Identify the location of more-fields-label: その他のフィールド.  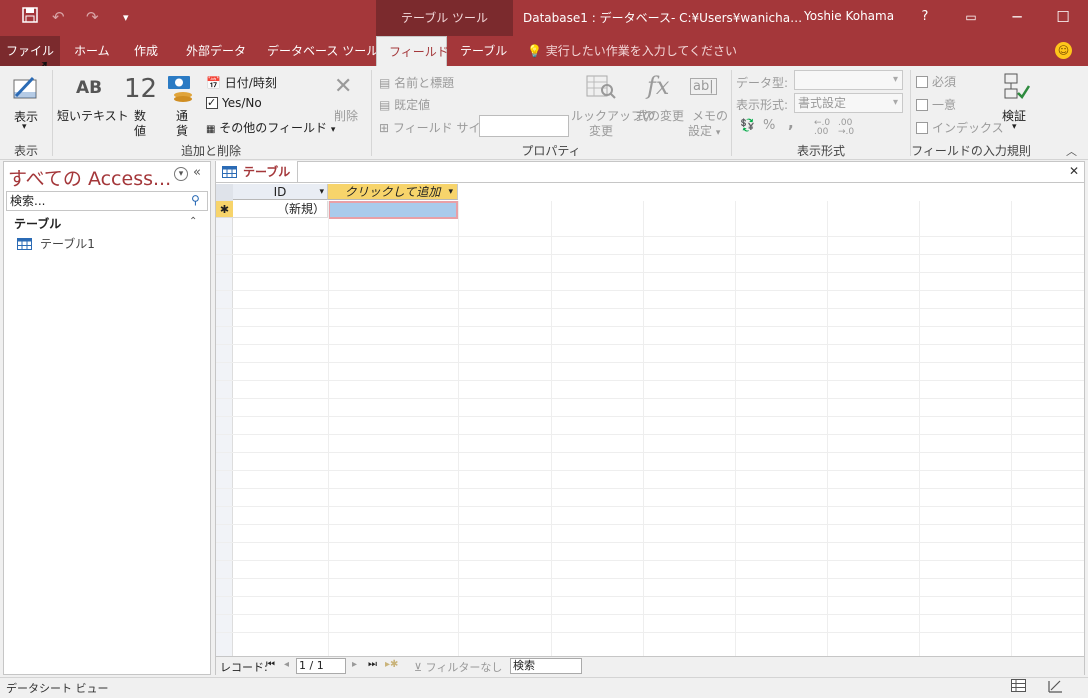
(273, 128).